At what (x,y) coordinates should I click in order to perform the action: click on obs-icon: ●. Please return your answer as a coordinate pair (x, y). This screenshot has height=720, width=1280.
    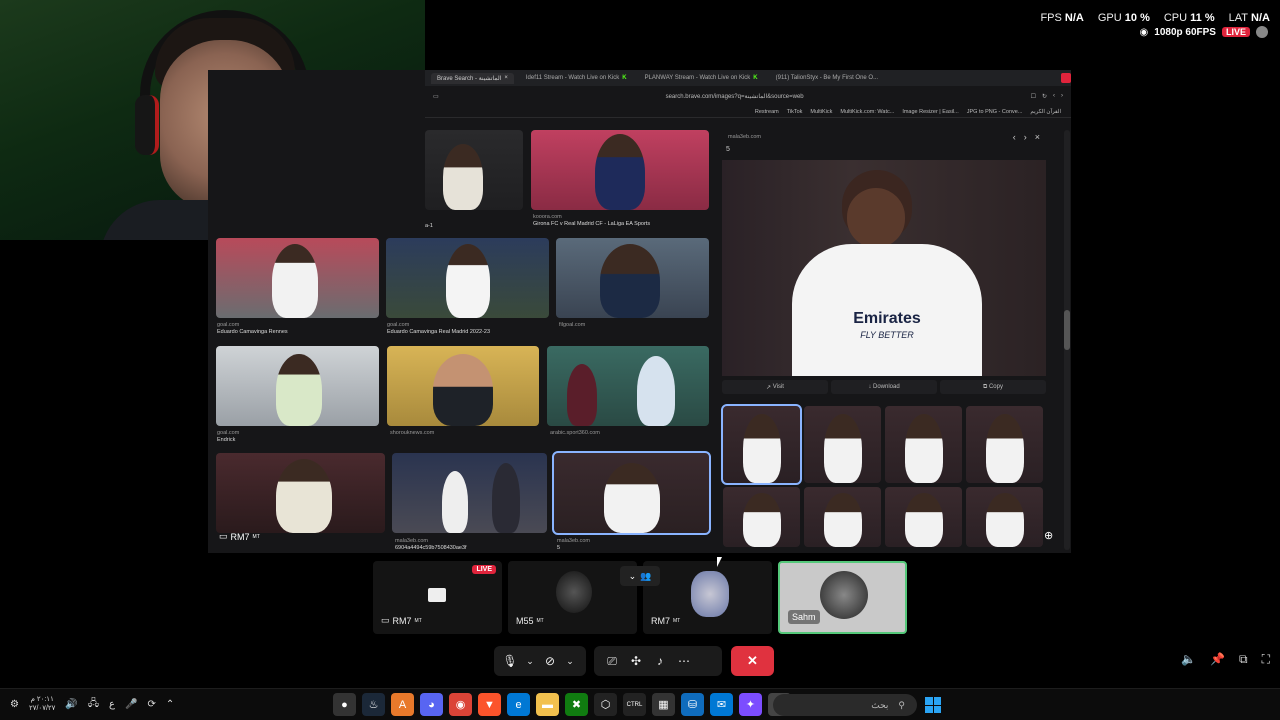
    Looking at the image, I should click on (344, 704).